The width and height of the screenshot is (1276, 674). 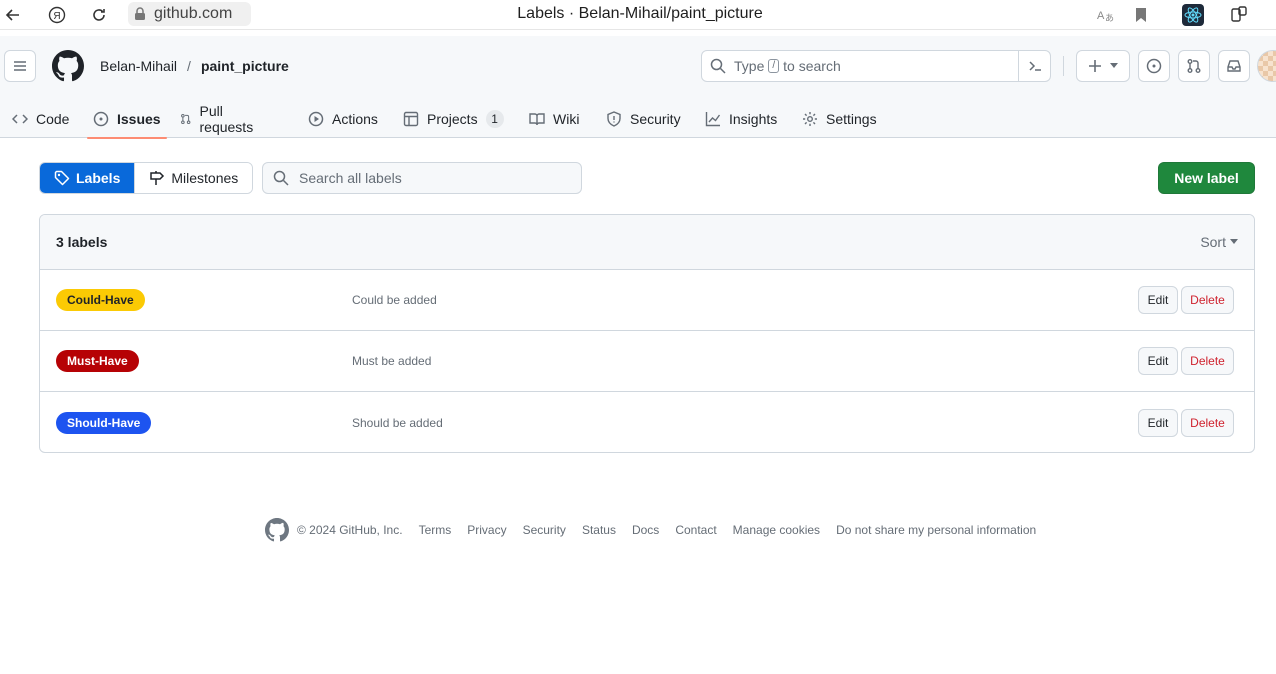 I want to click on label-pill: Could-Have, so click(x=100, y=300).